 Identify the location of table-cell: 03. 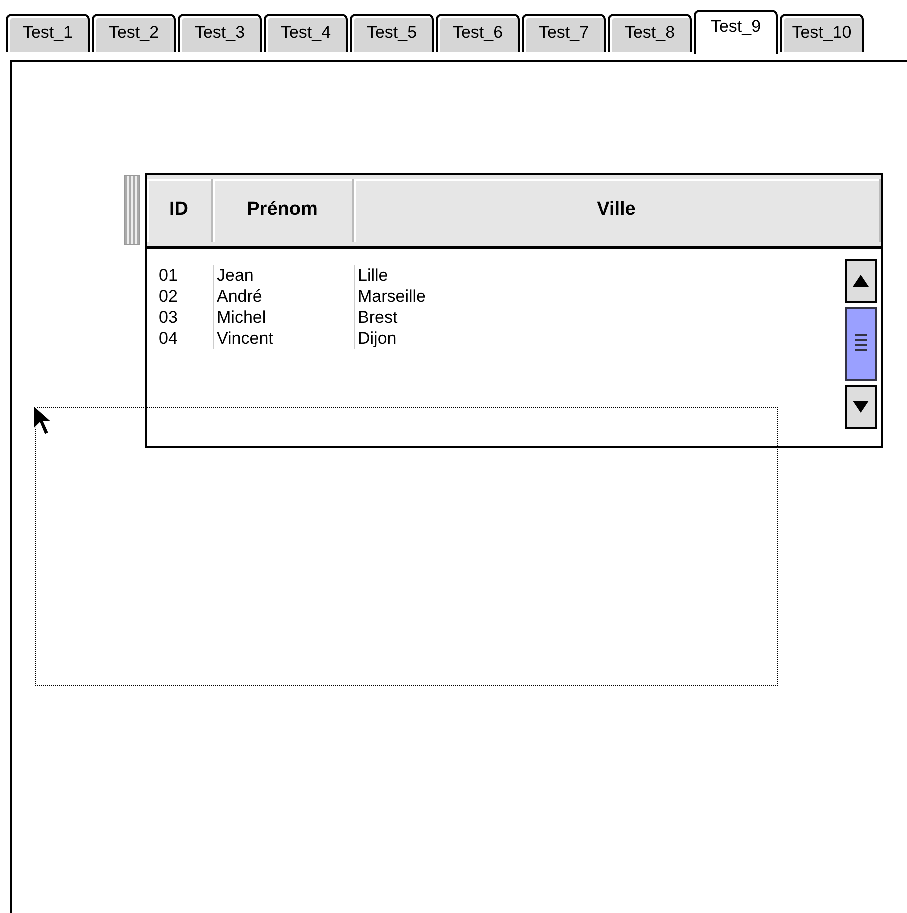
(168, 317).